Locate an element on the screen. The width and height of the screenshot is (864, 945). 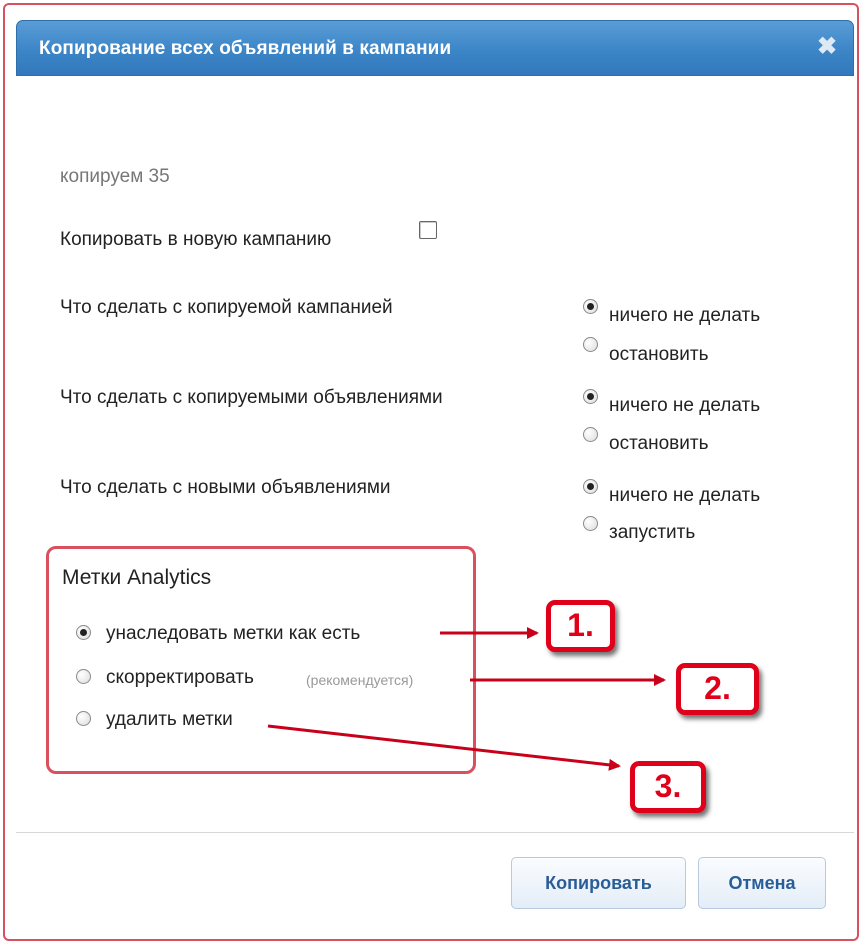
cancel-button: Отмена is located at coordinates (762, 883).